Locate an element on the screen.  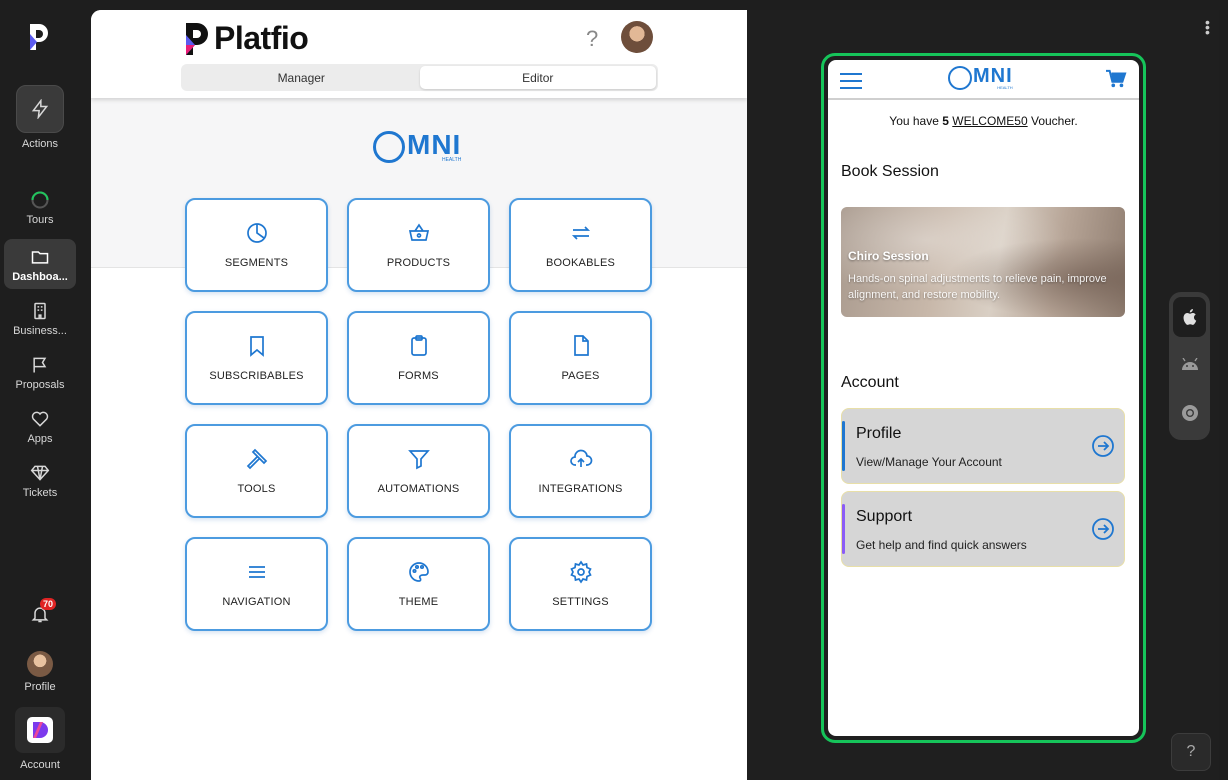
progress-ring-icon is located at coordinates (40, 200).